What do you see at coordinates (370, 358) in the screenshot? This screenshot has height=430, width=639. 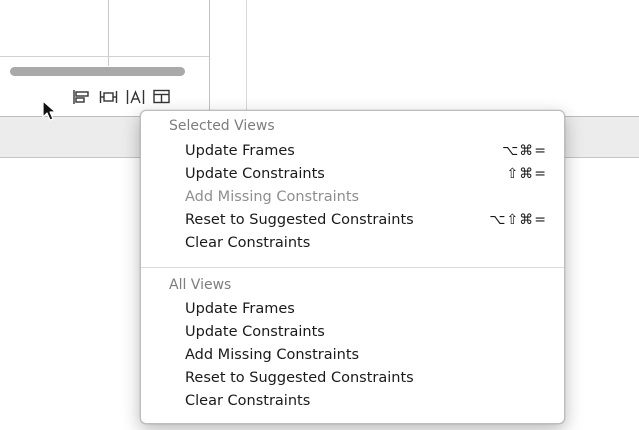 I see `menu-item-add-missing-constraints-all: Add Missing Constraints` at bounding box center [370, 358].